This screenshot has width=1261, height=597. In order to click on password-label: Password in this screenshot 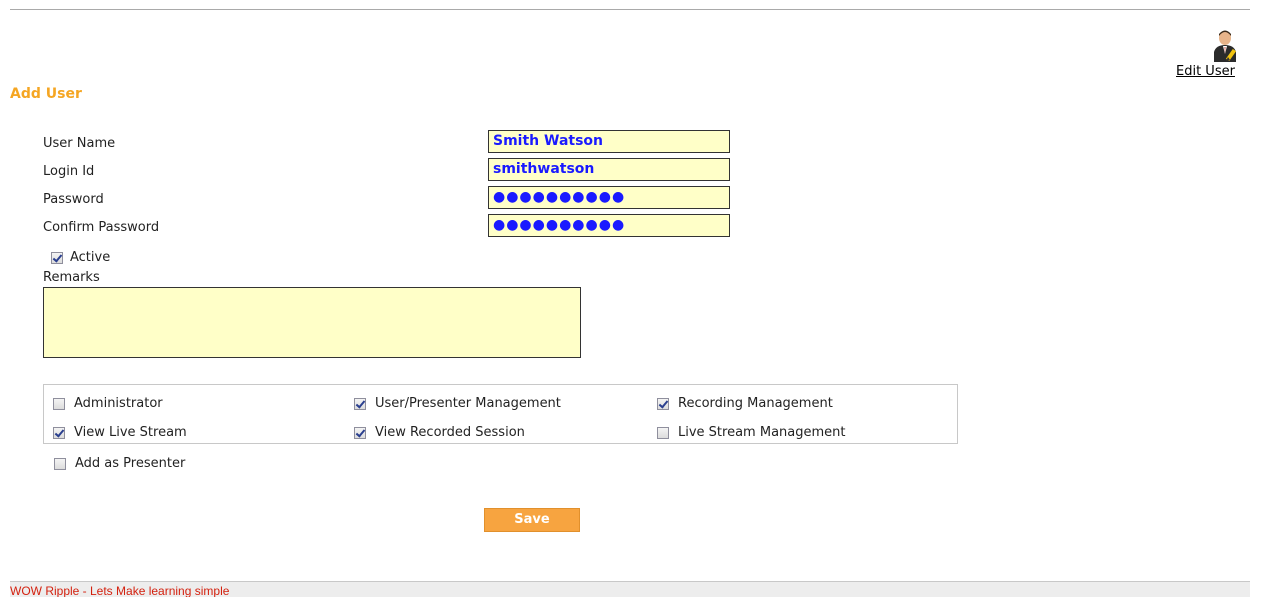, I will do `click(73, 199)`.